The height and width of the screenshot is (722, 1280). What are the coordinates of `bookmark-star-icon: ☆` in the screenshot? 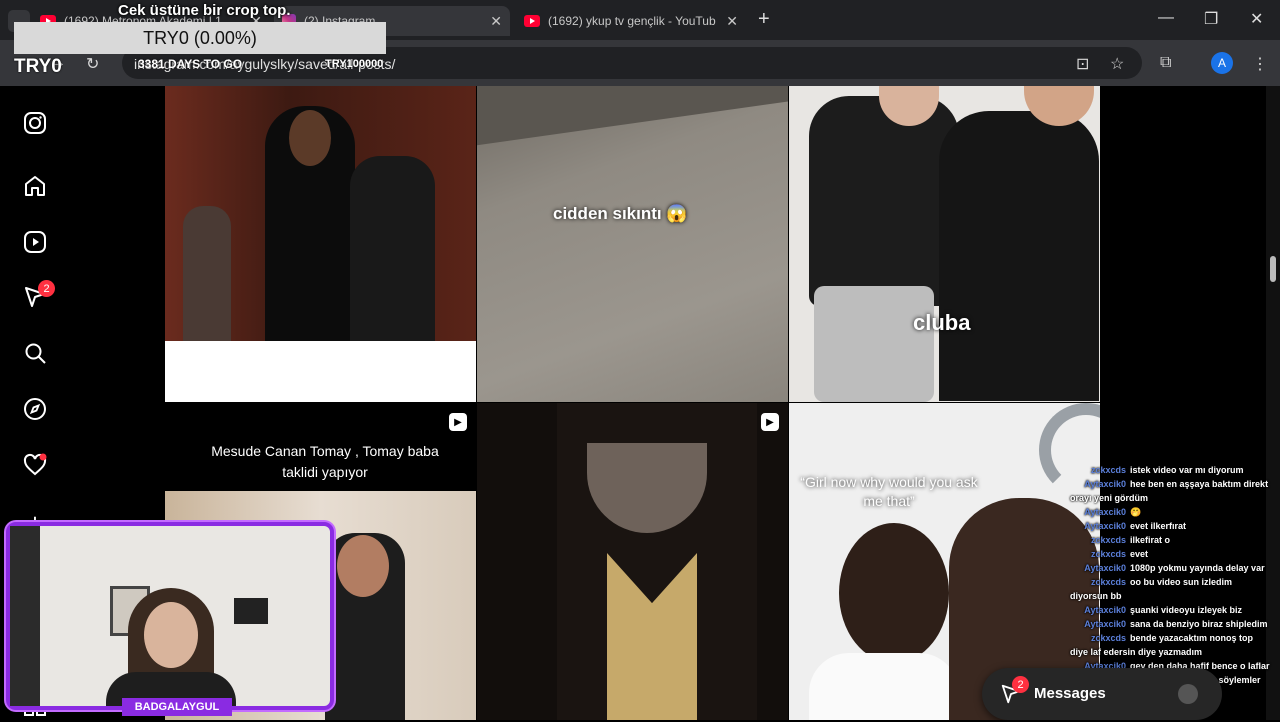 It's located at (1117, 64).